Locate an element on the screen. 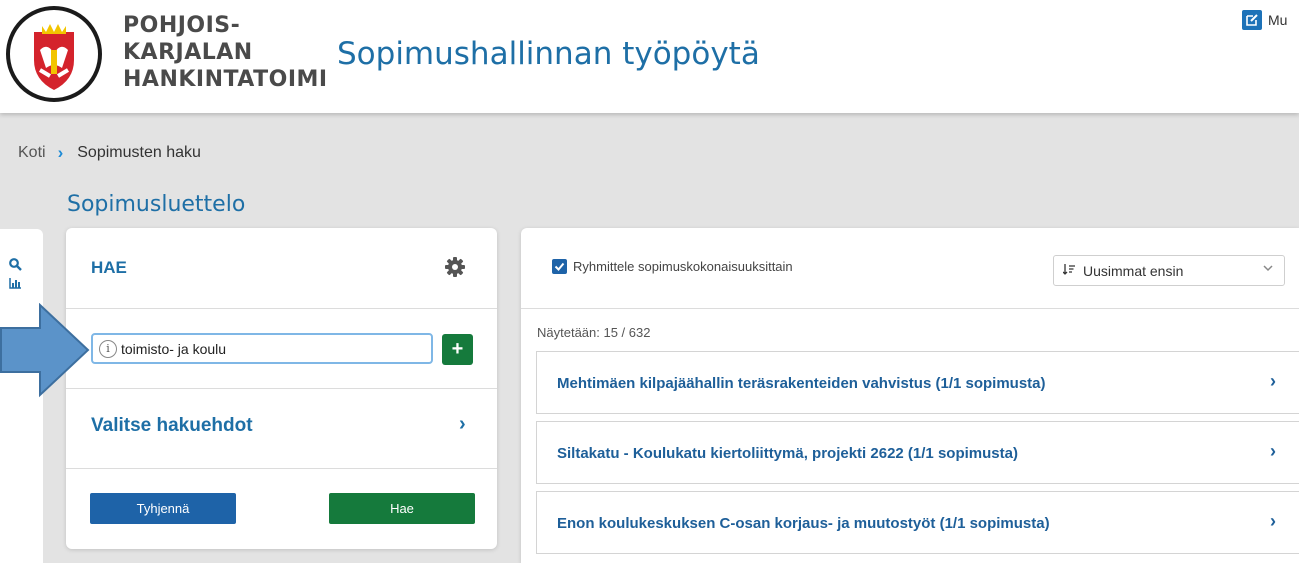 This screenshot has height=563, width=1299. organization-name: POHJOIS- KARJALAN HANKINTATOIMI is located at coordinates (225, 52).